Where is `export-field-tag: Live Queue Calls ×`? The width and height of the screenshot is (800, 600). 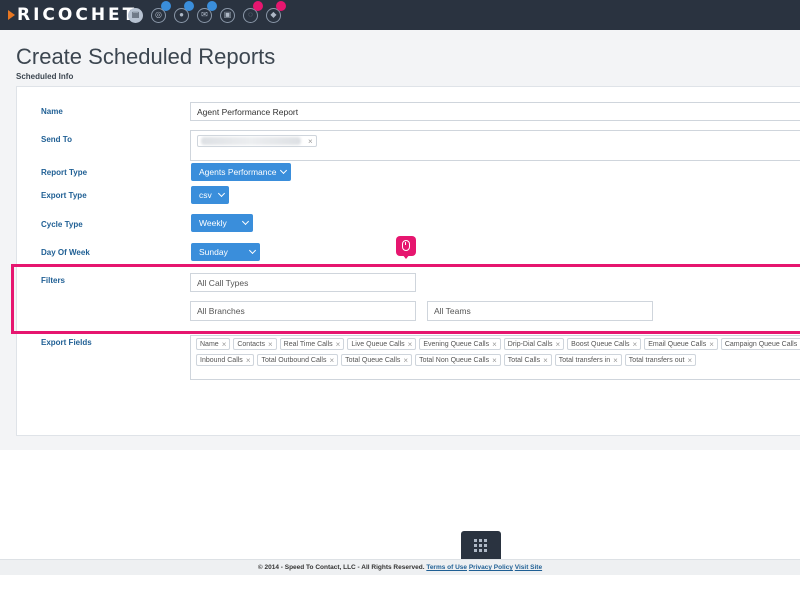
export-field-tag: Live Queue Calls × is located at coordinates (382, 344).